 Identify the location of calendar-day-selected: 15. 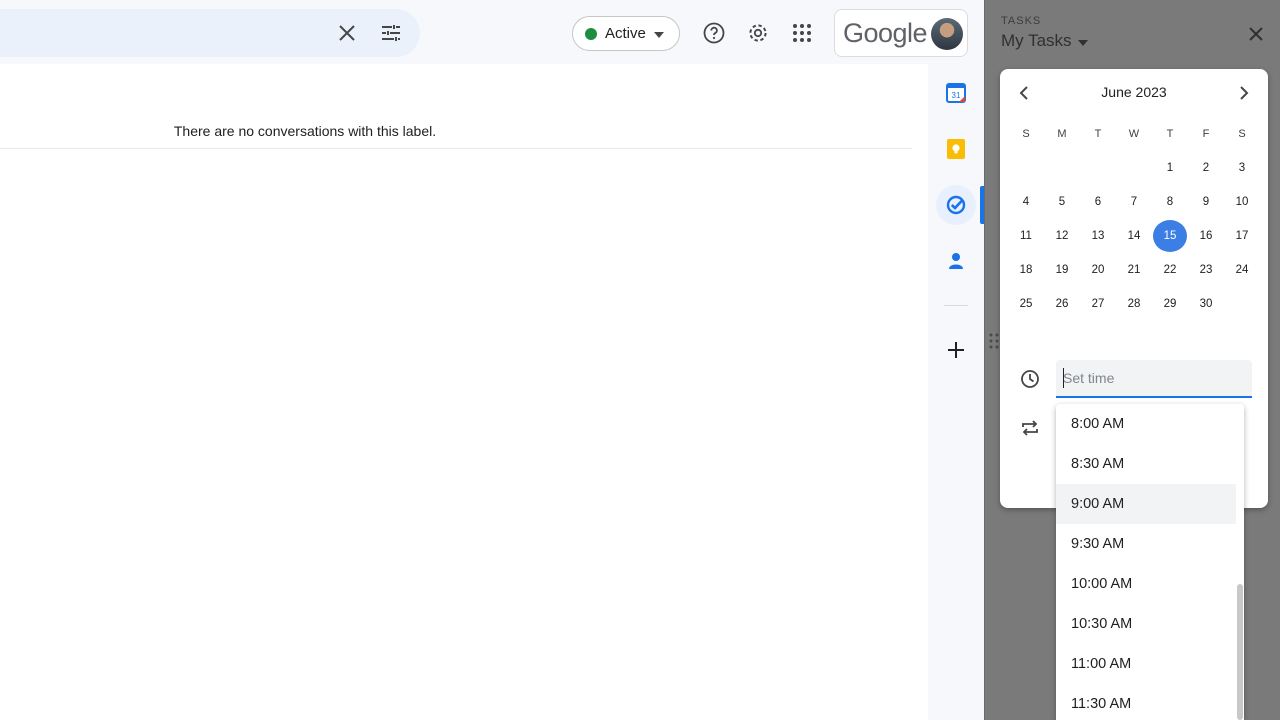
(1170, 236).